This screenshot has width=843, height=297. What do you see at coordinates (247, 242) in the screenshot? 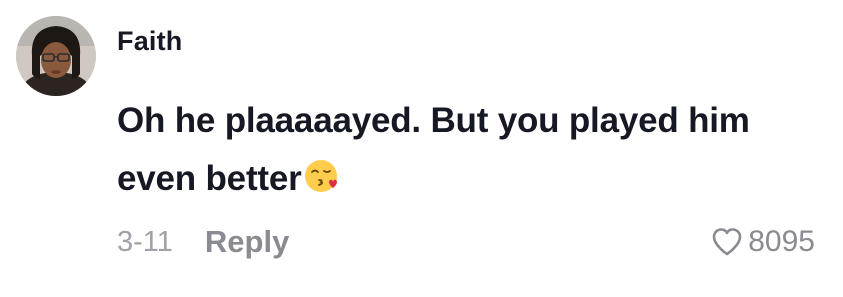
I see `reply-button: Reply` at bounding box center [247, 242].